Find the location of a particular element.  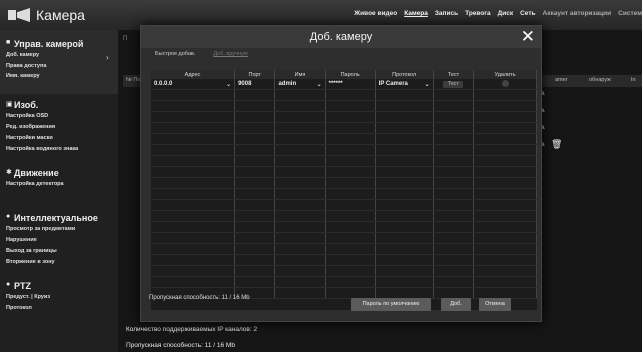

nav-camera: Камера is located at coordinates (416, 13).